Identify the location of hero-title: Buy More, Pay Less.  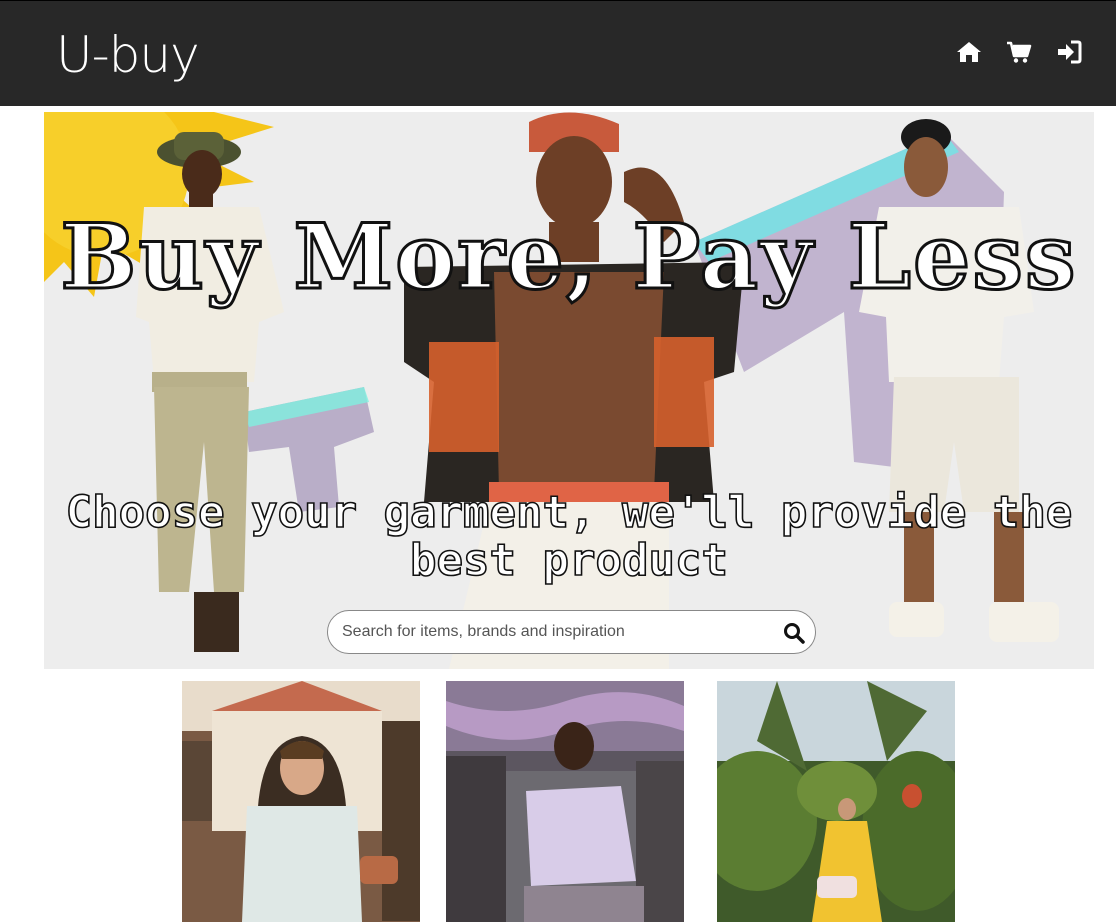
(568, 257).